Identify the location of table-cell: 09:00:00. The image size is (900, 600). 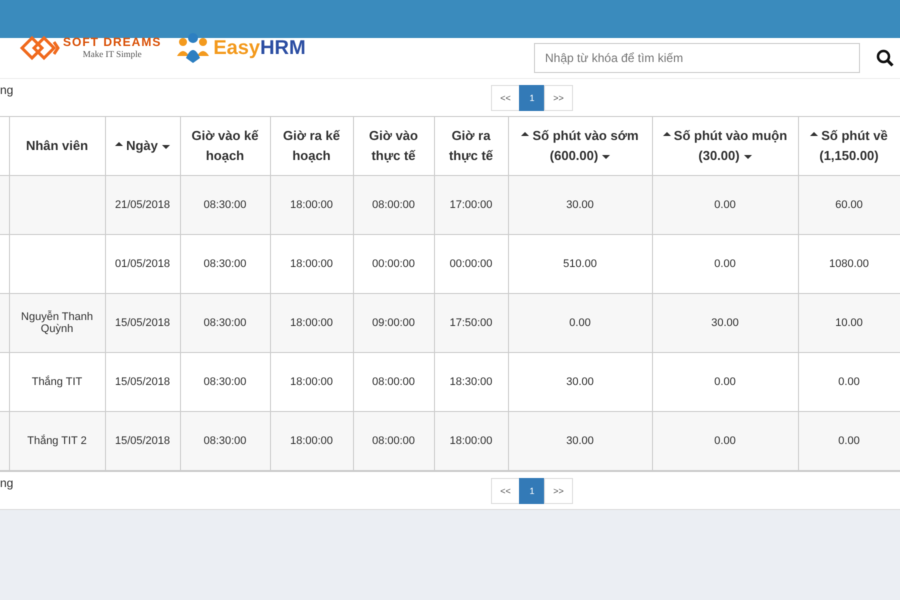
(393, 323).